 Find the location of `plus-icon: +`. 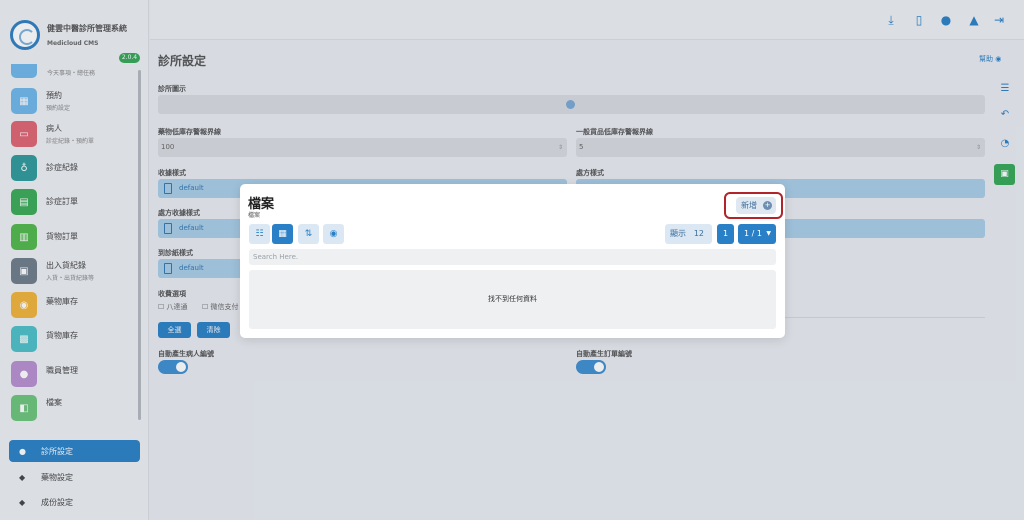

plus-icon: + is located at coordinates (767, 205).